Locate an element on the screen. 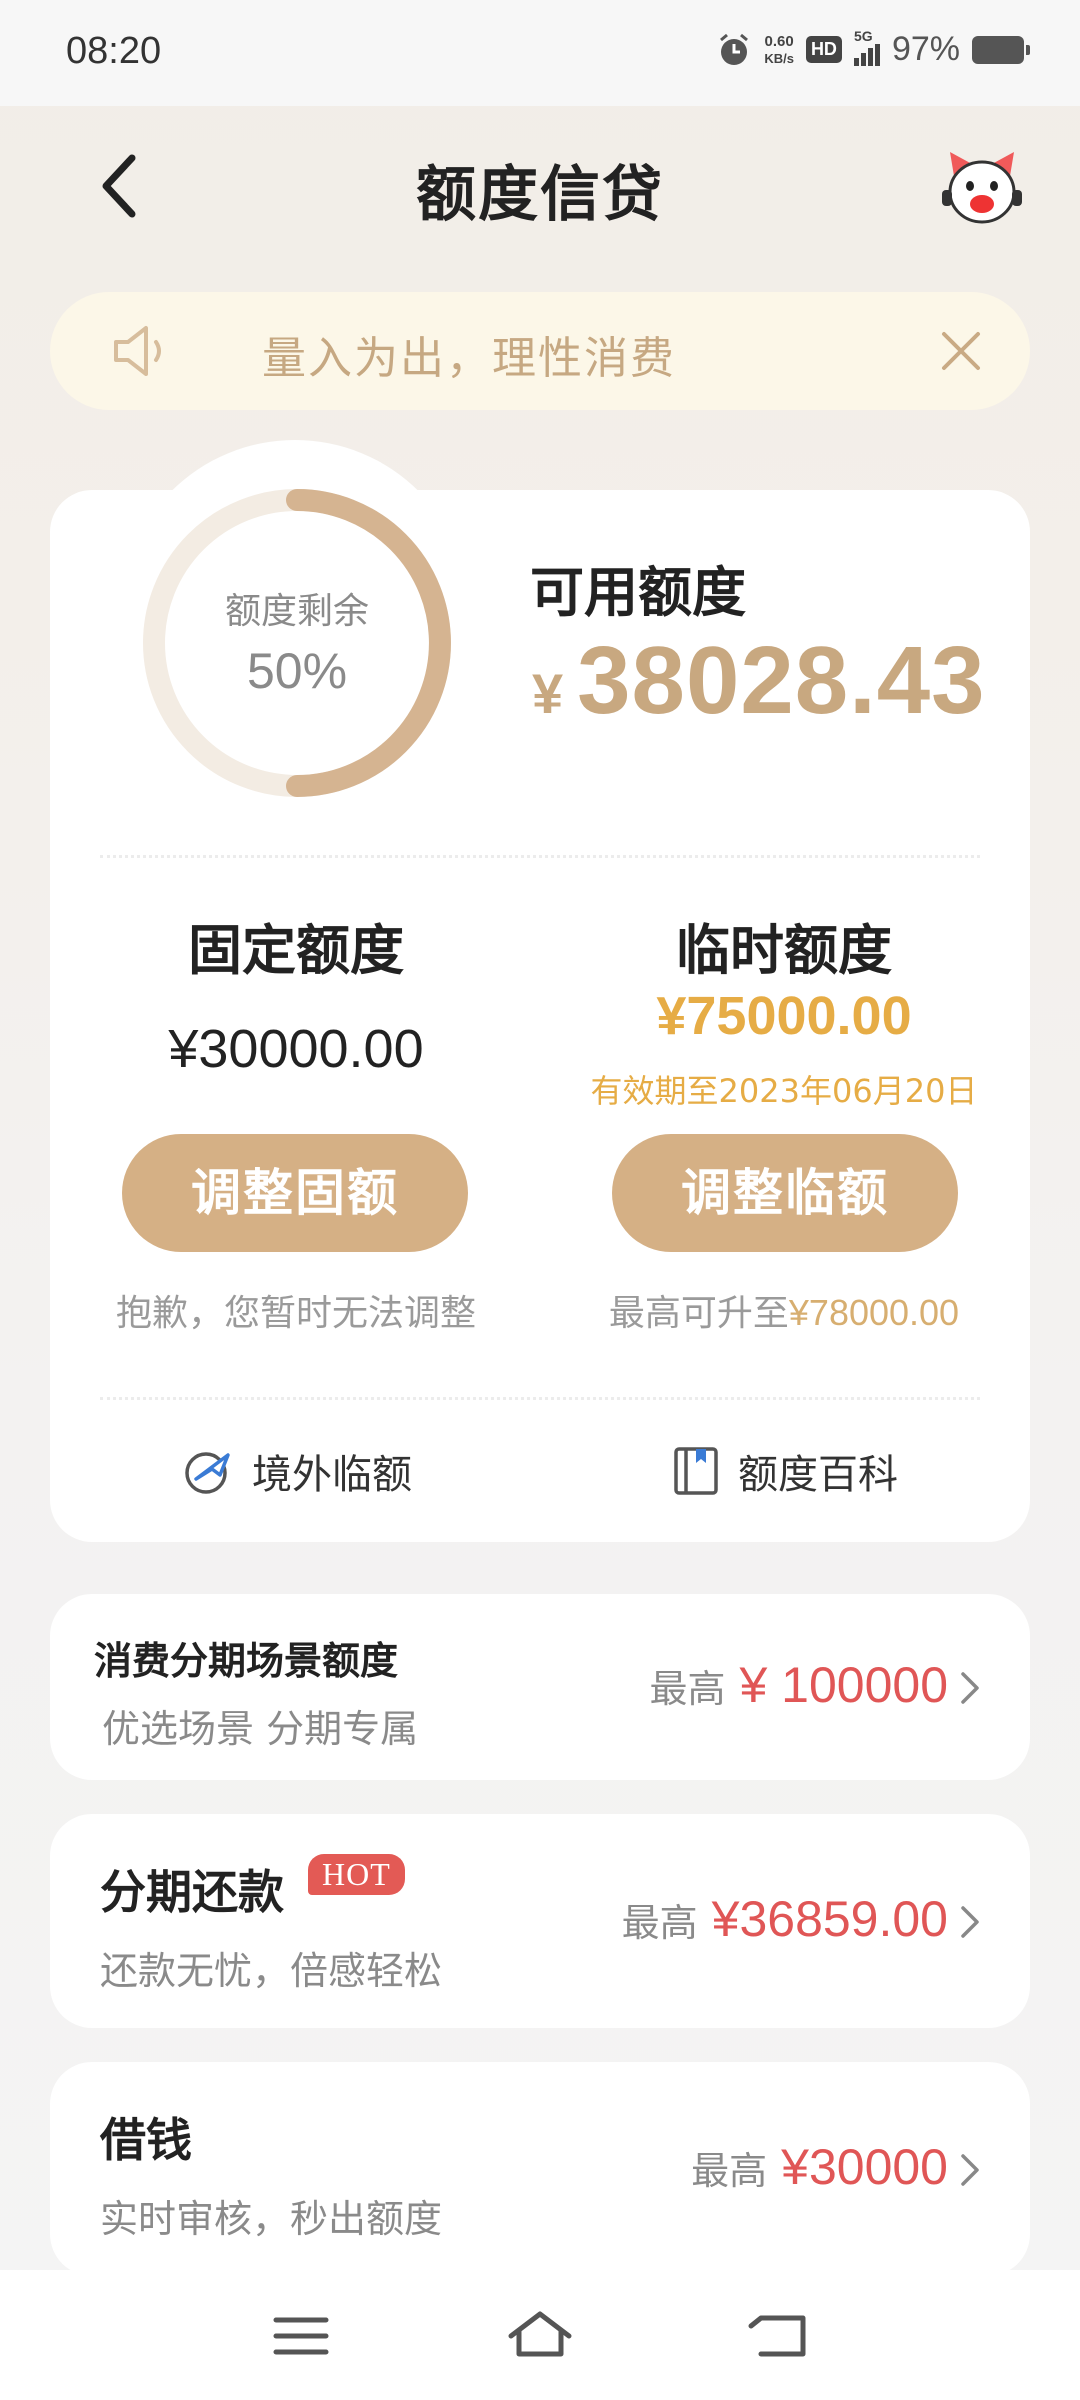  remaining-percent: 50% is located at coordinates (297, 671).